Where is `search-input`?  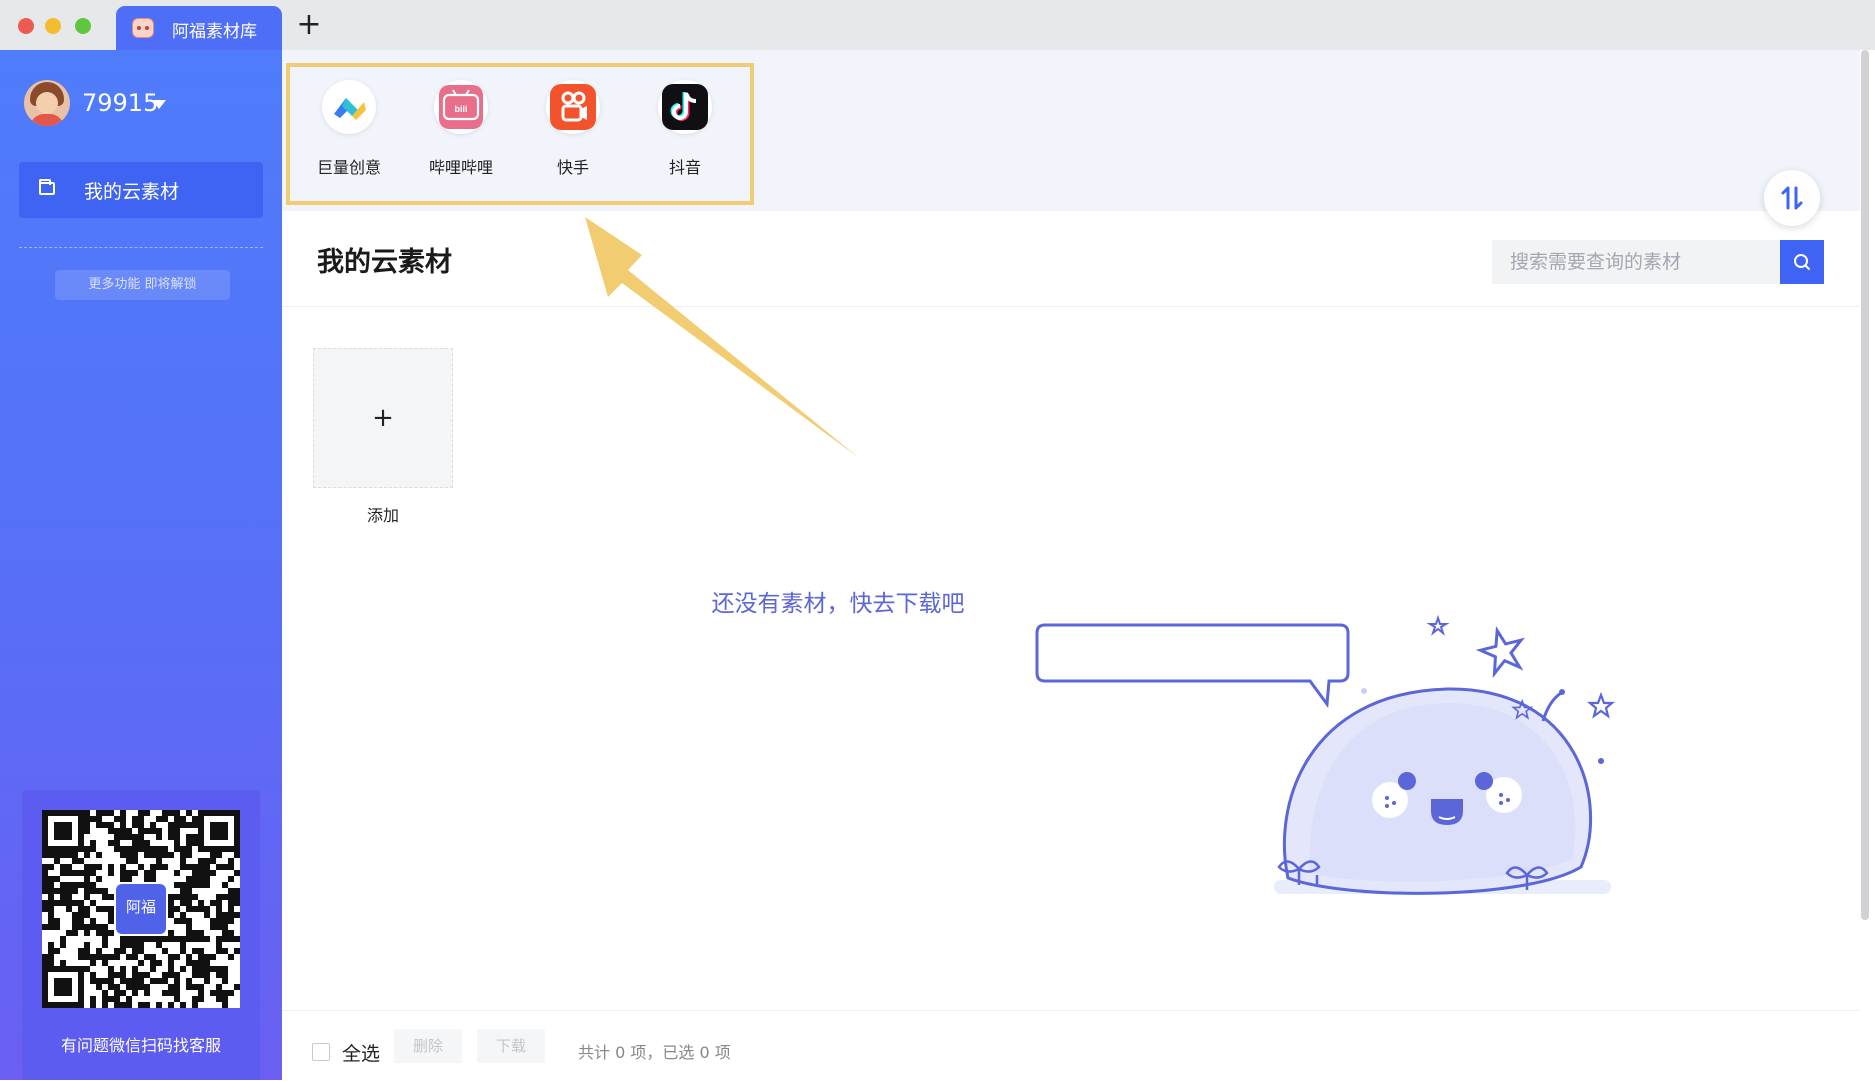
search-input is located at coordinates (1636, 262).